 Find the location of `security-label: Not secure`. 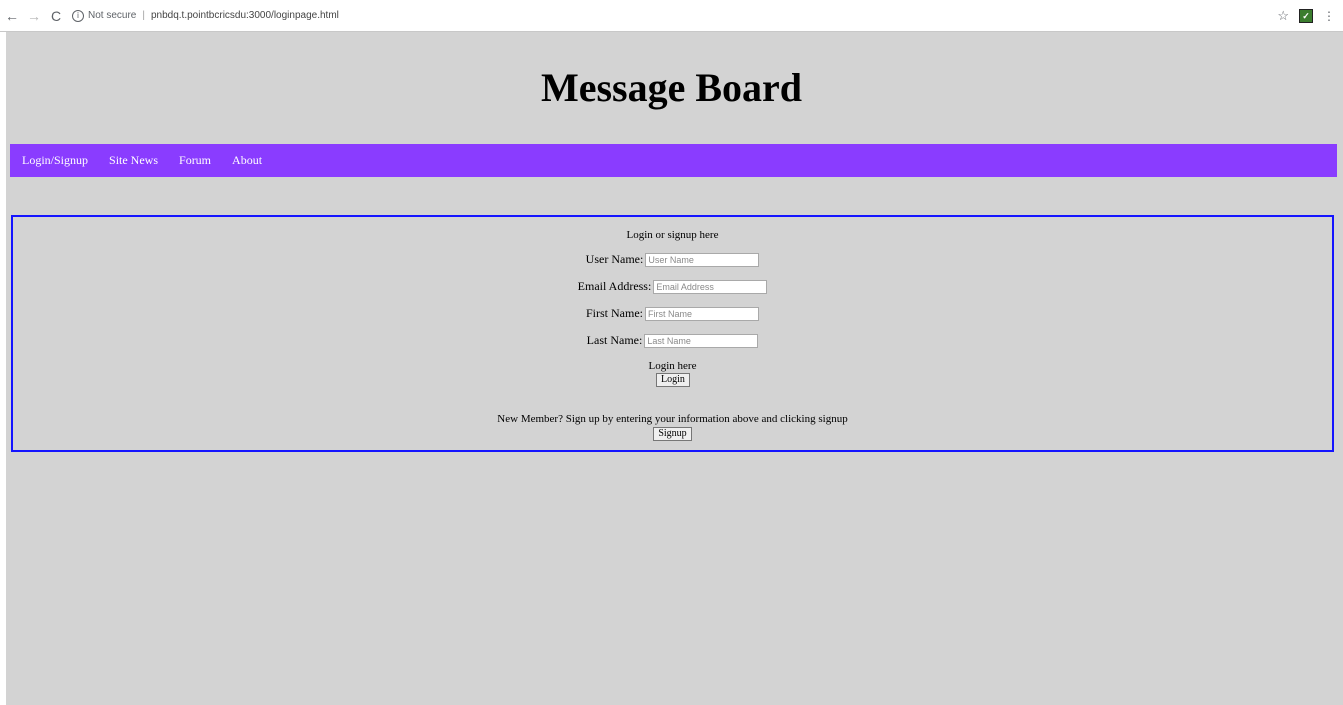

security-label: Not secure is located at coordinates (112, 15).